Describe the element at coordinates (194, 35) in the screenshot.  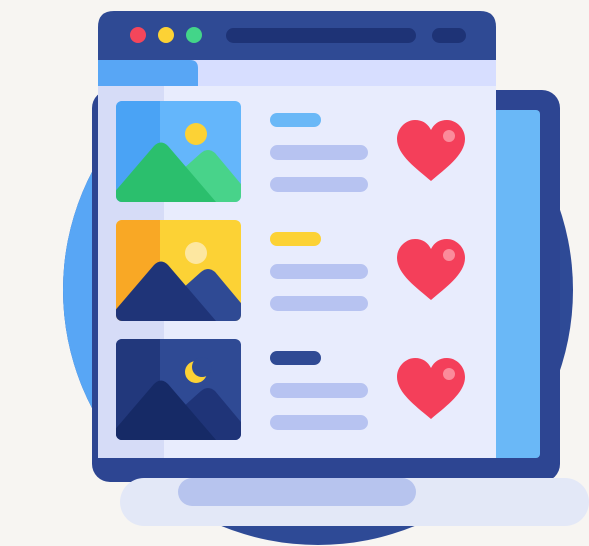
I see `maximize-dot-icon` at that location.